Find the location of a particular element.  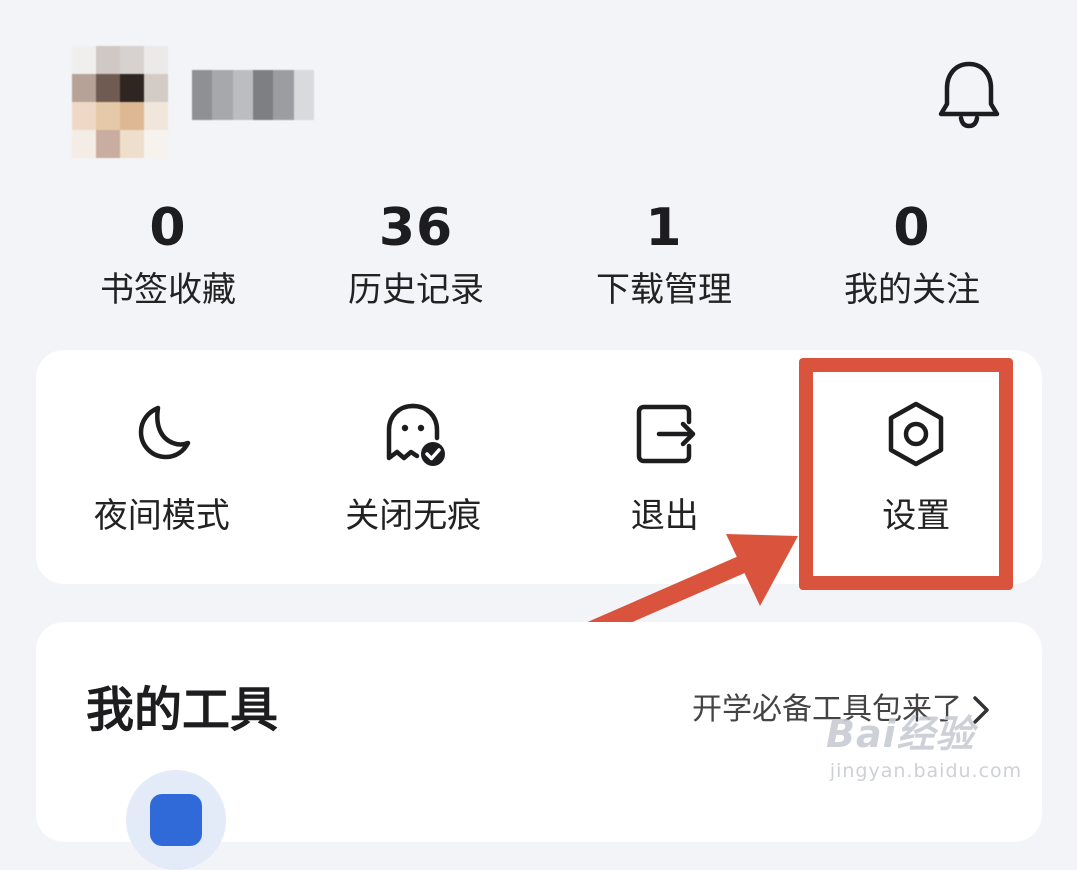

stats-row: 0 书签收藏 36 历史记录 1 下载管理 0 我的关注 is located at coordinates (540, 261).